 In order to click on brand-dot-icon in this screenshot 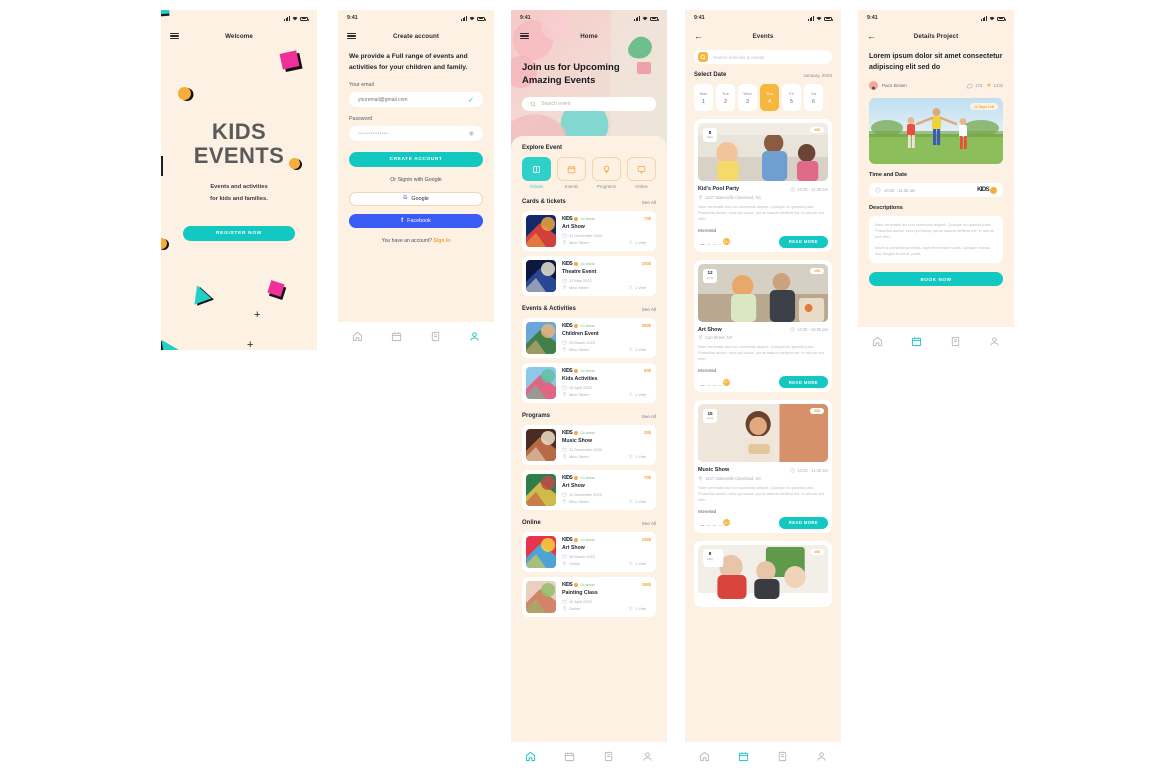, I will do `click(576, 540)`.